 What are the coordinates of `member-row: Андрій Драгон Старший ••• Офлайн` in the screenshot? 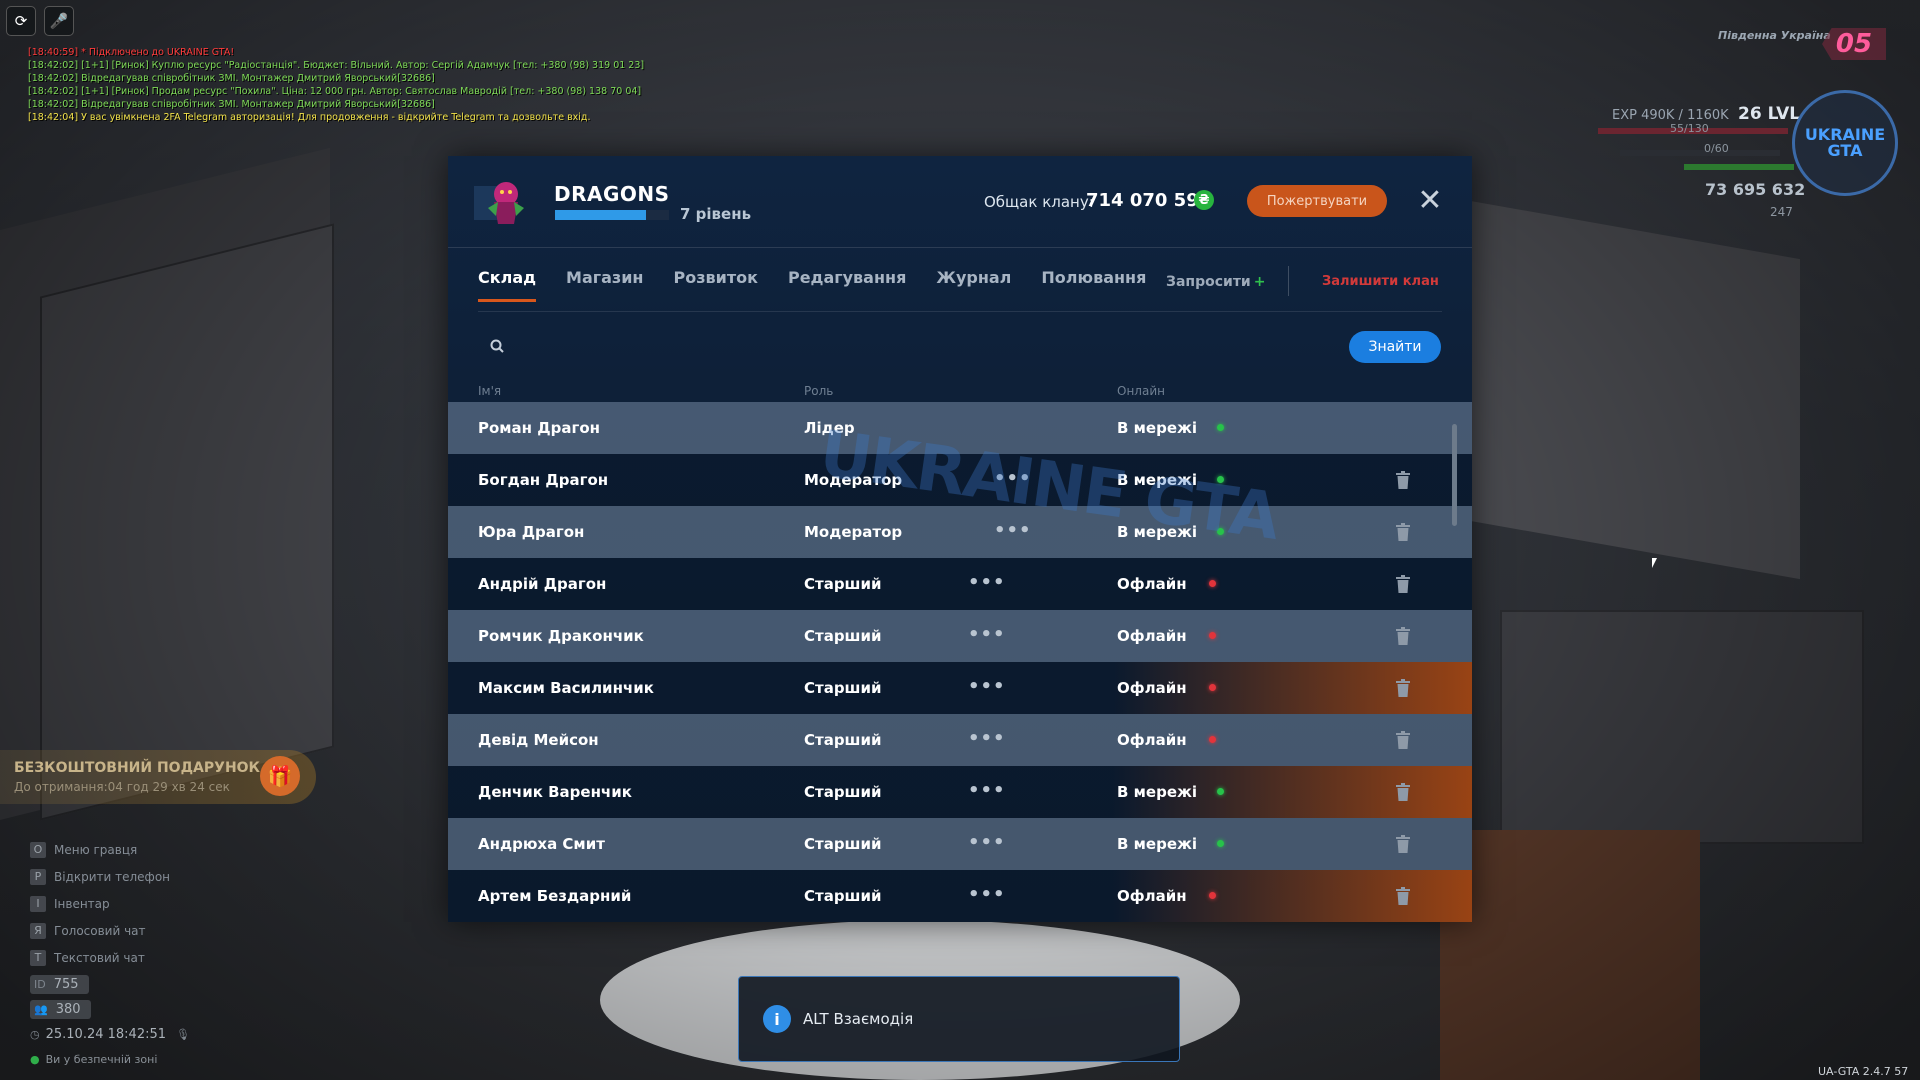 It's located at (960, 584).